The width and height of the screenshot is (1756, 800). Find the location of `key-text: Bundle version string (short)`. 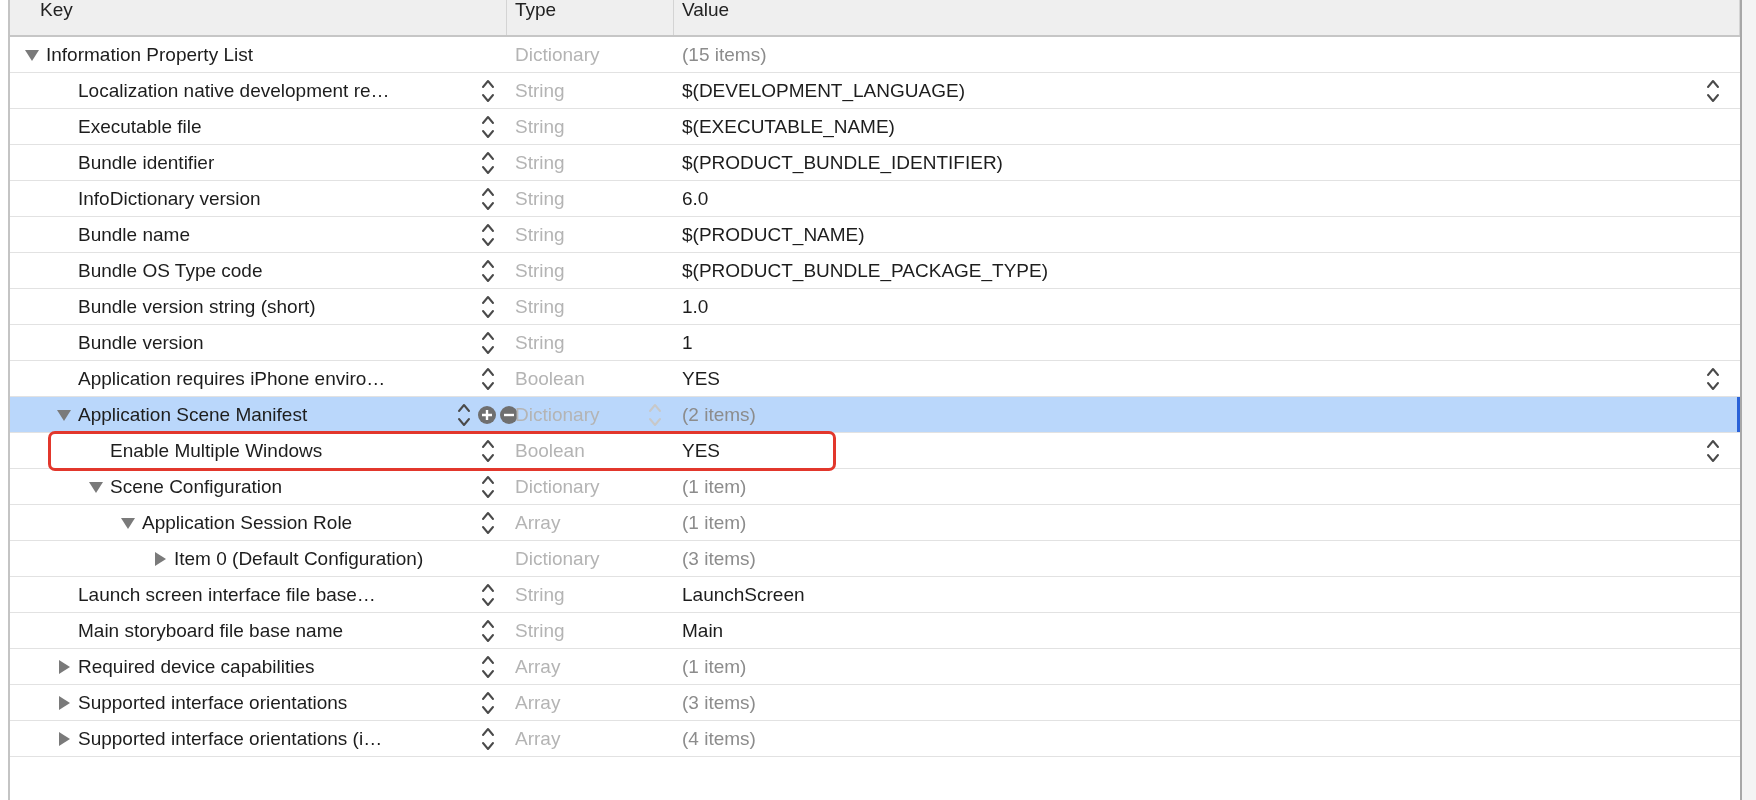

key-text: Bundle version string (short) is located at coordinates (197, 306).